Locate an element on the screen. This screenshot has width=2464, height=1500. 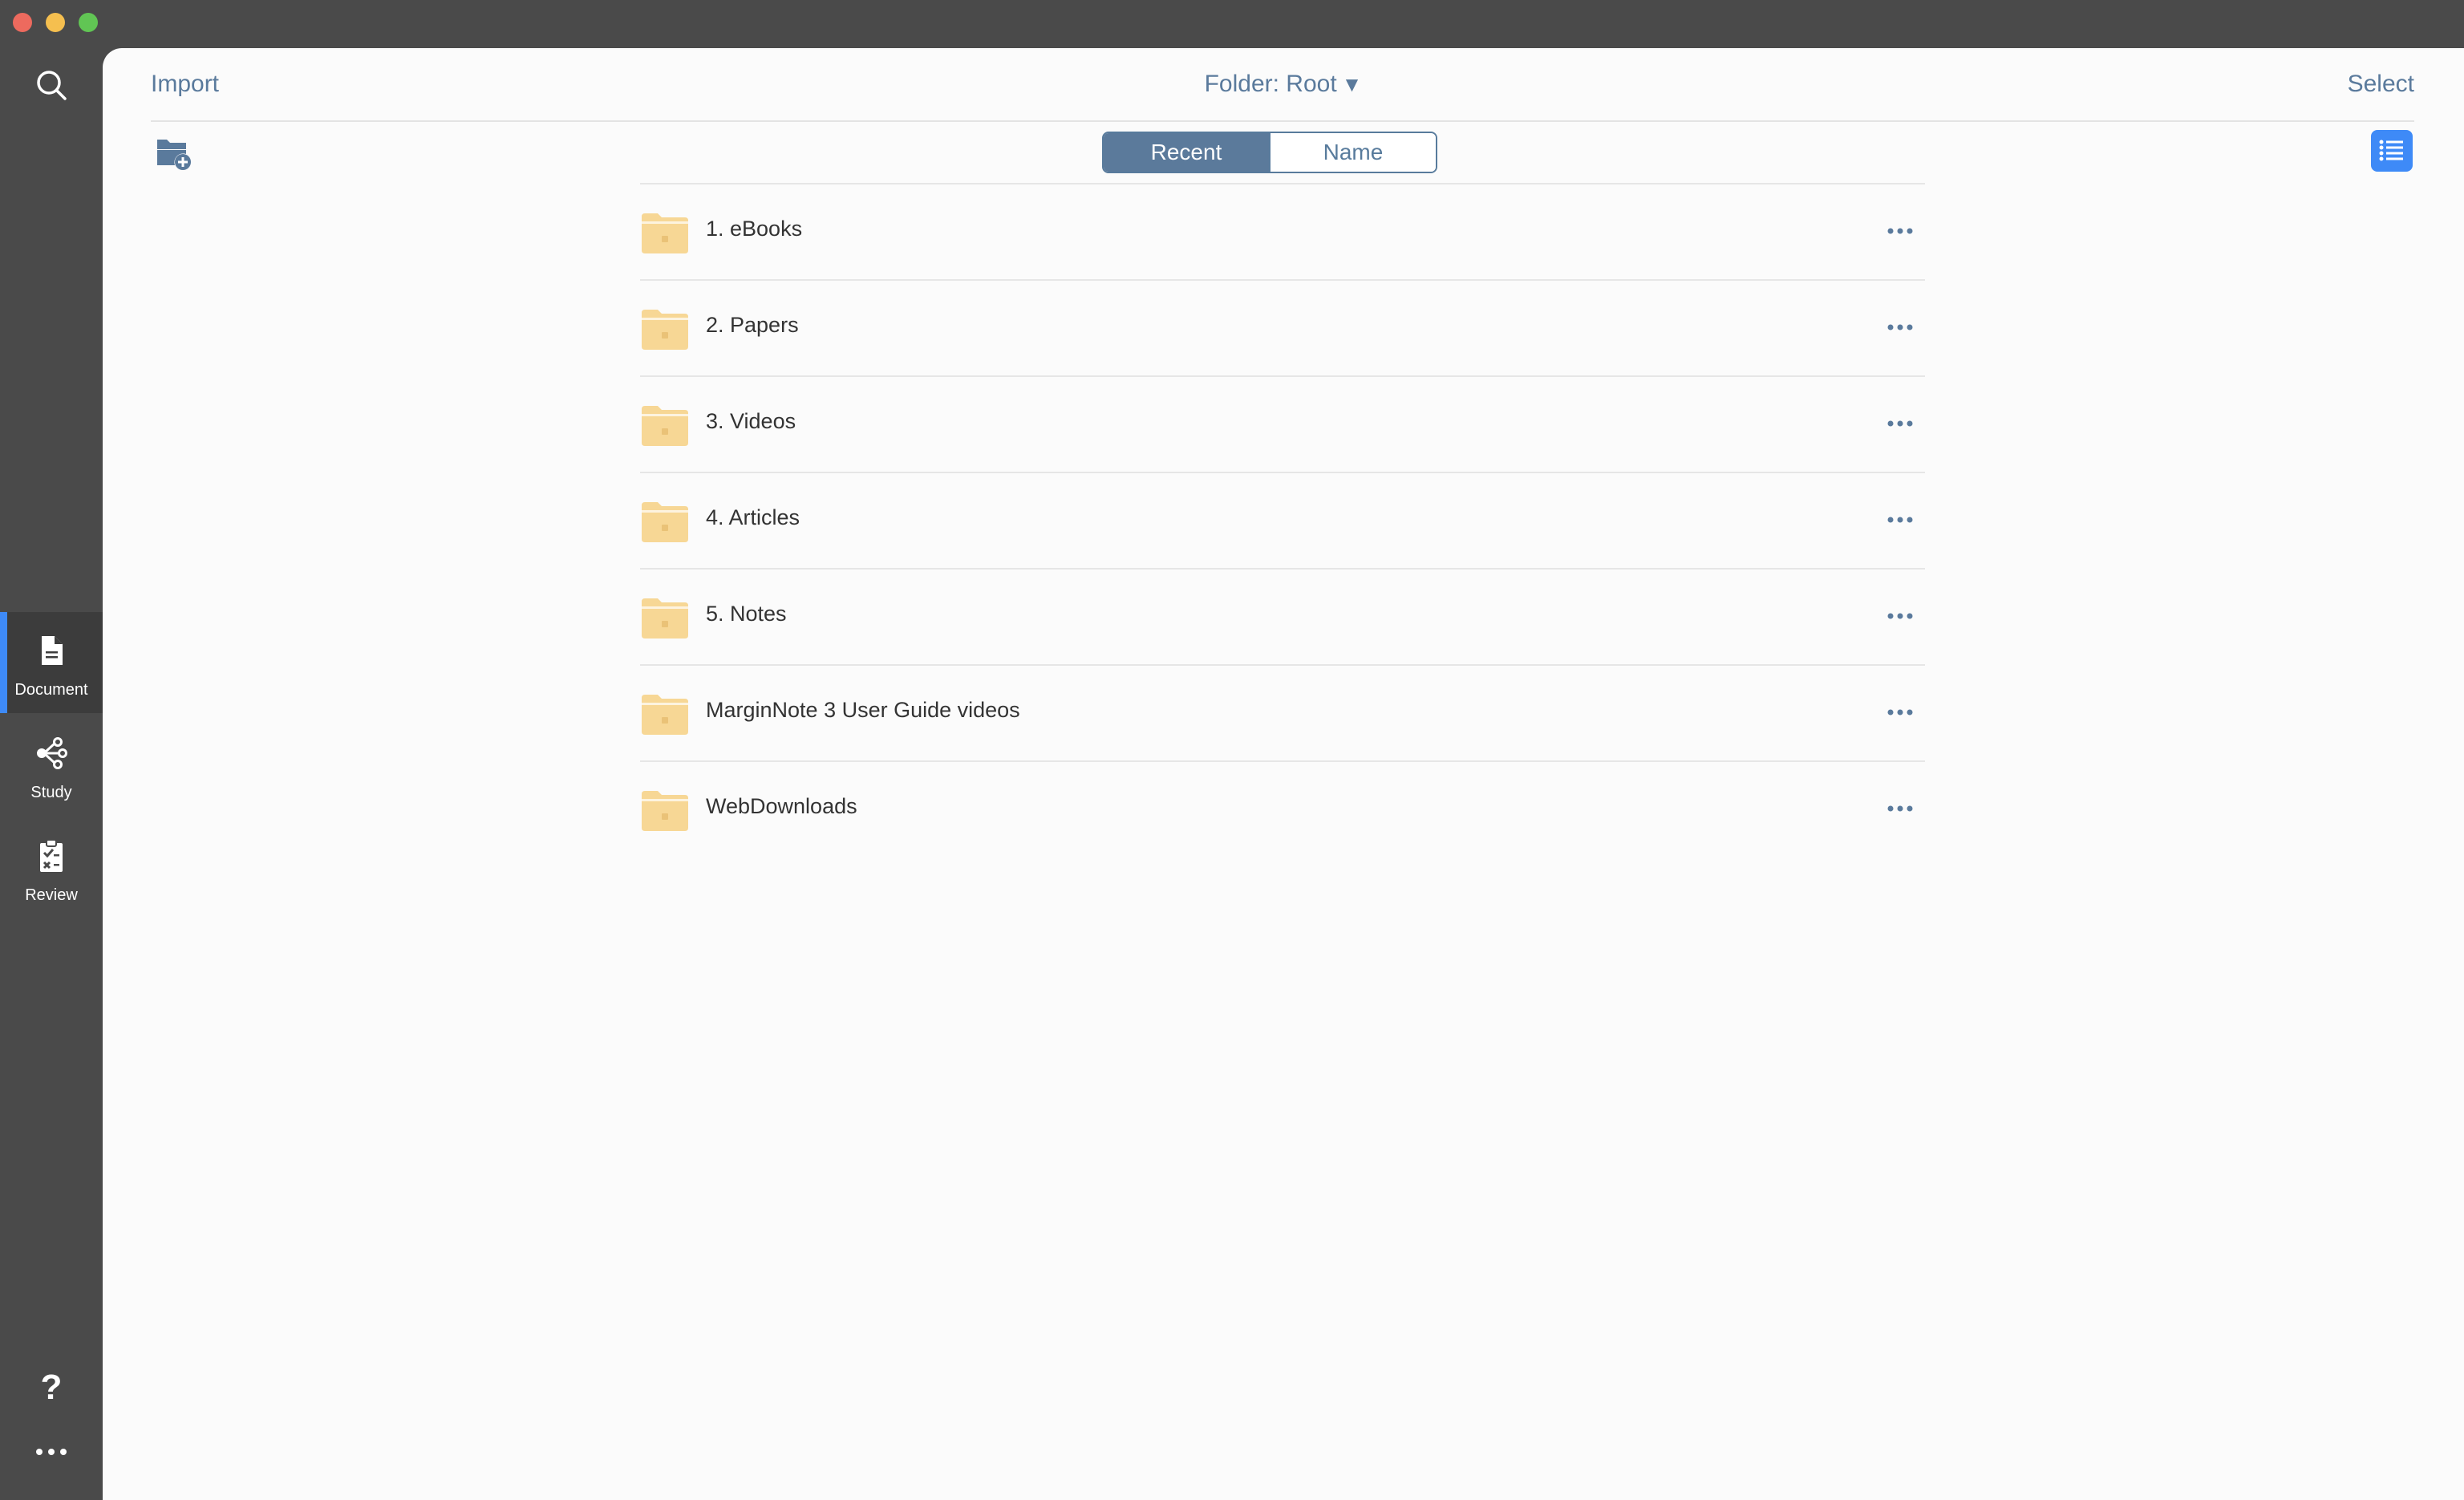
folder-selector-label: Folder: Root is located at coordinates (1270, 84).